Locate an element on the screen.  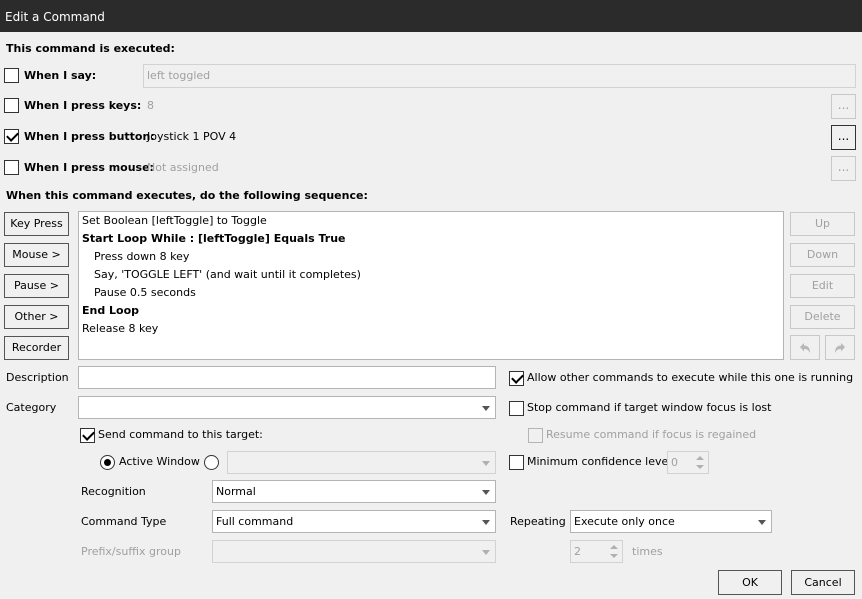
title-bar: Edit a Command is located at coordinates (431, 16).